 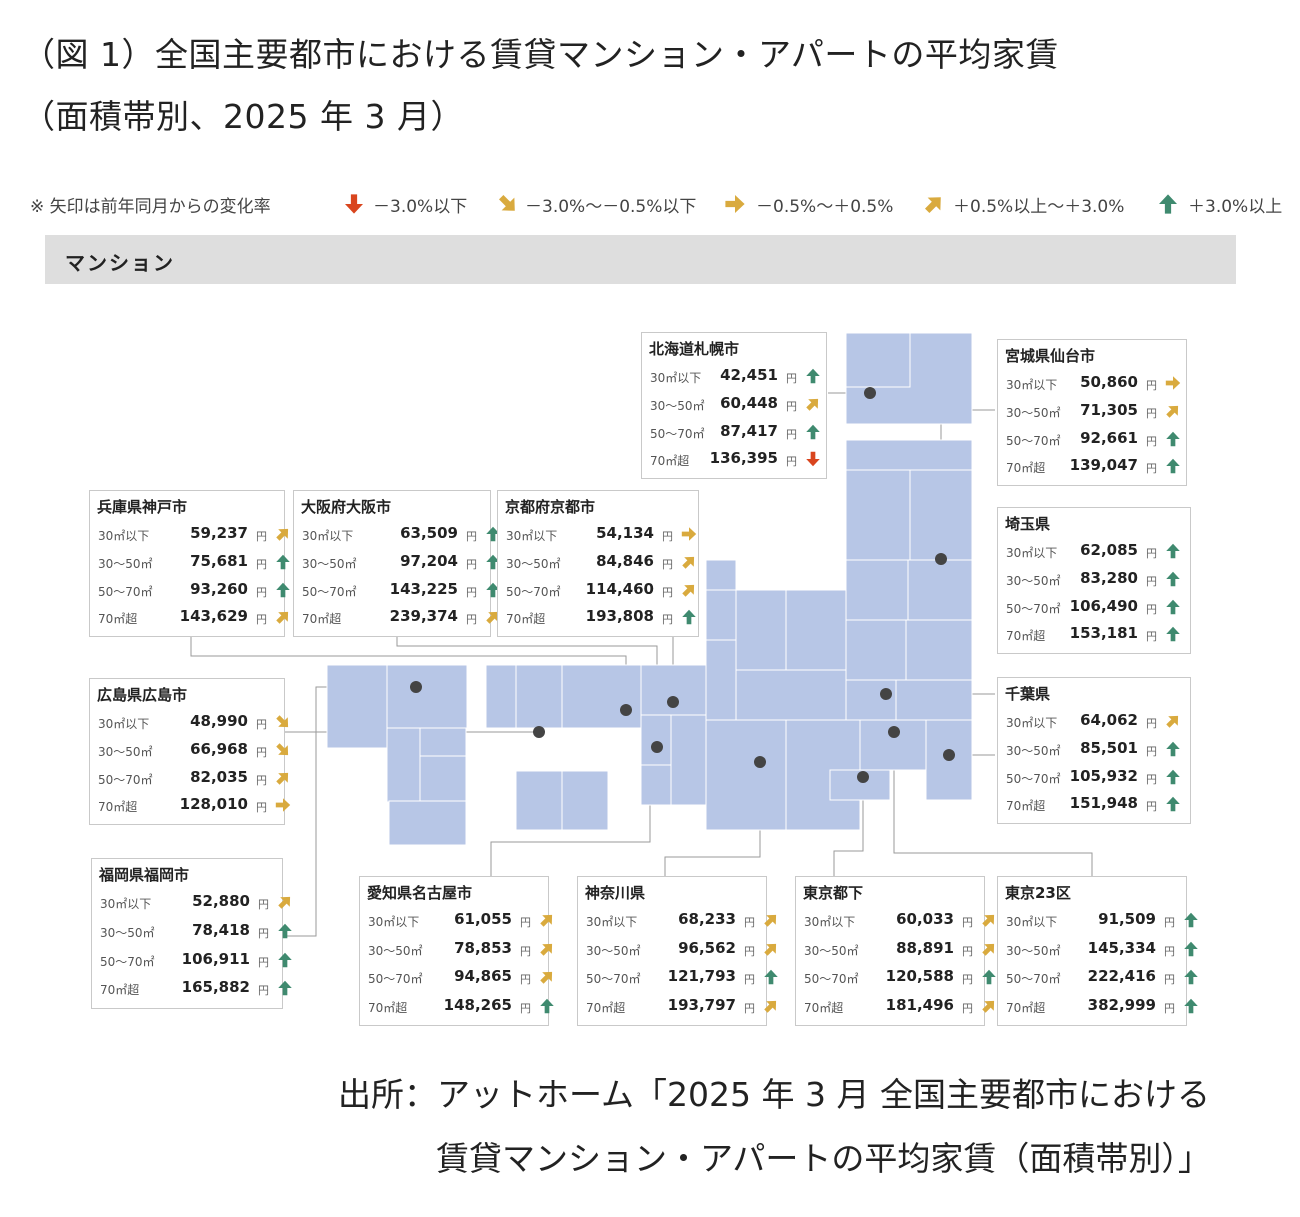 What do you see at coordinates (1109, 409) in the screenshot?
I see `rent-value: 71,305` at bounding box center [1109, 409].